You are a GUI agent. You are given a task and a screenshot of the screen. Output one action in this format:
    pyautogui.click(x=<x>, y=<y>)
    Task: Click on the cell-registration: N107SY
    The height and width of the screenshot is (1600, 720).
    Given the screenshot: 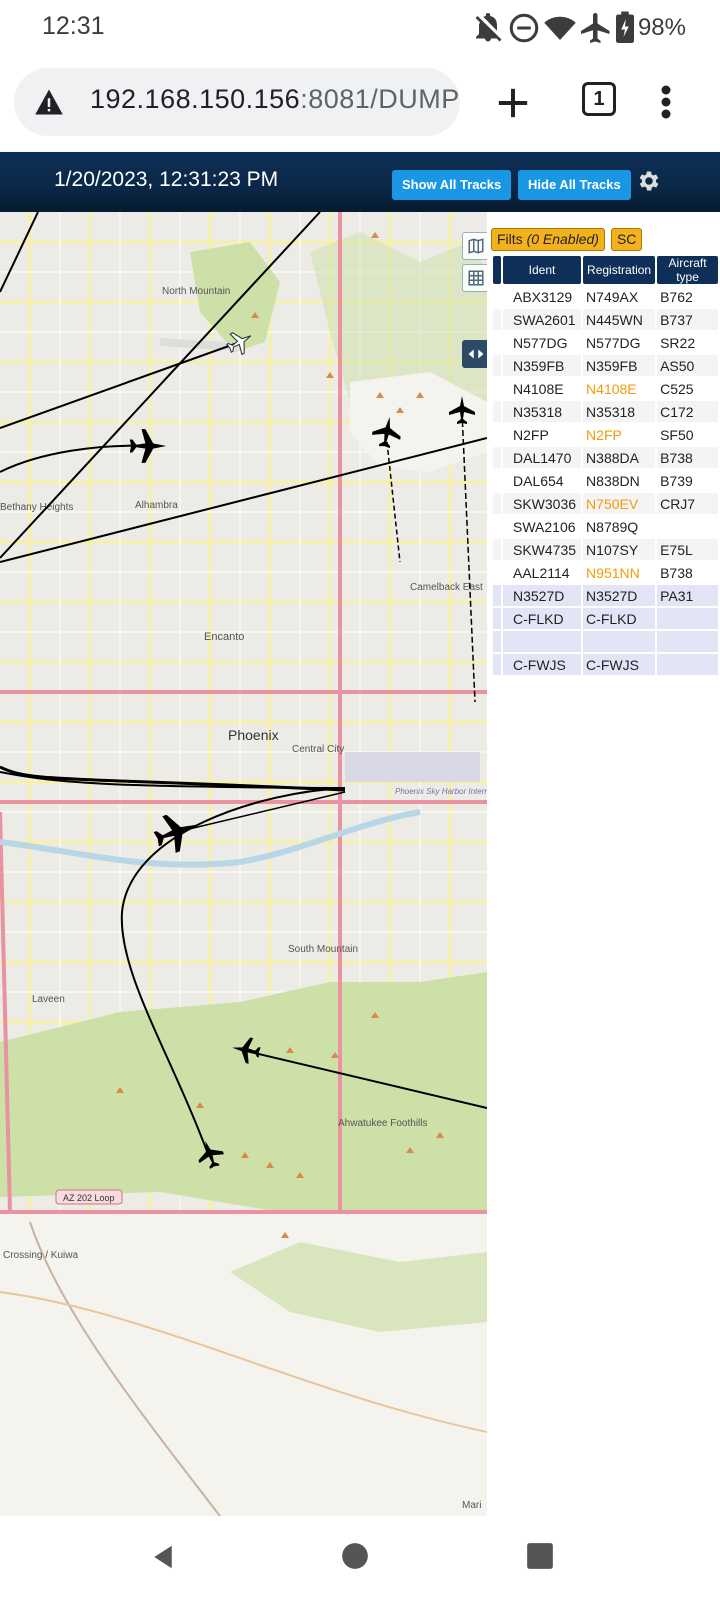 What is the action you would take?
    pyautogui.click(x=619, y=549)
    